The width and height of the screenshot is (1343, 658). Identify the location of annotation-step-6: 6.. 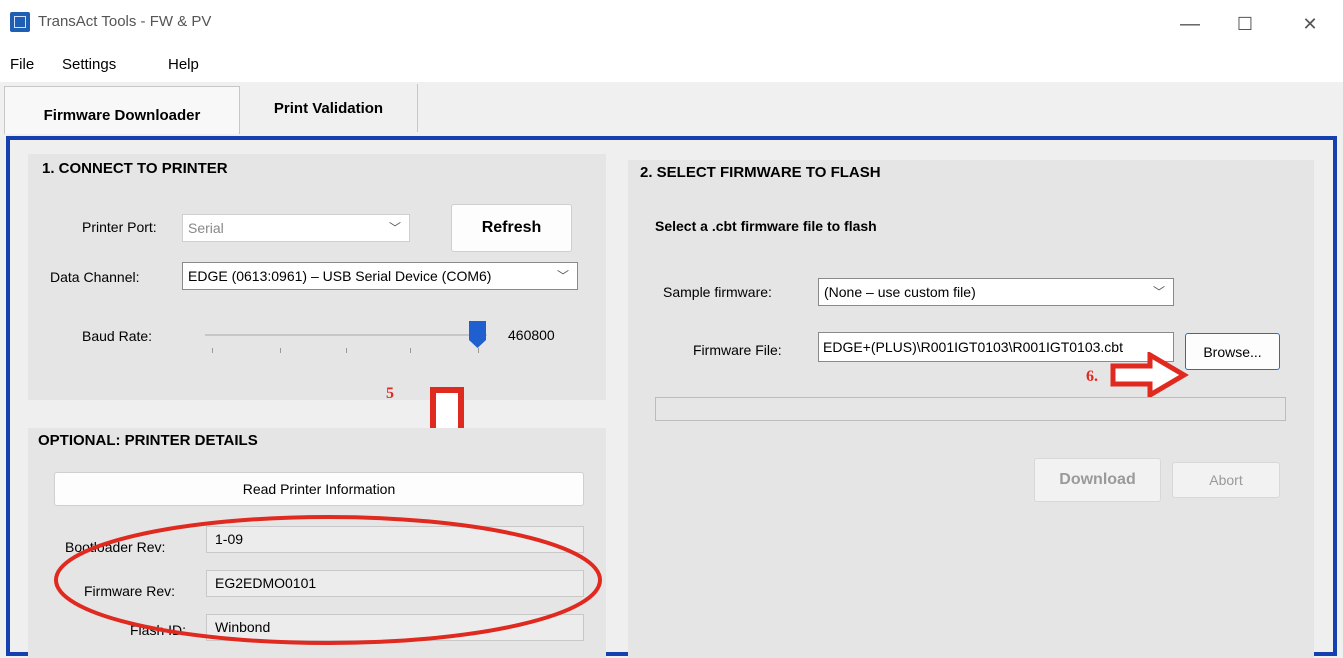
(1092, 376).